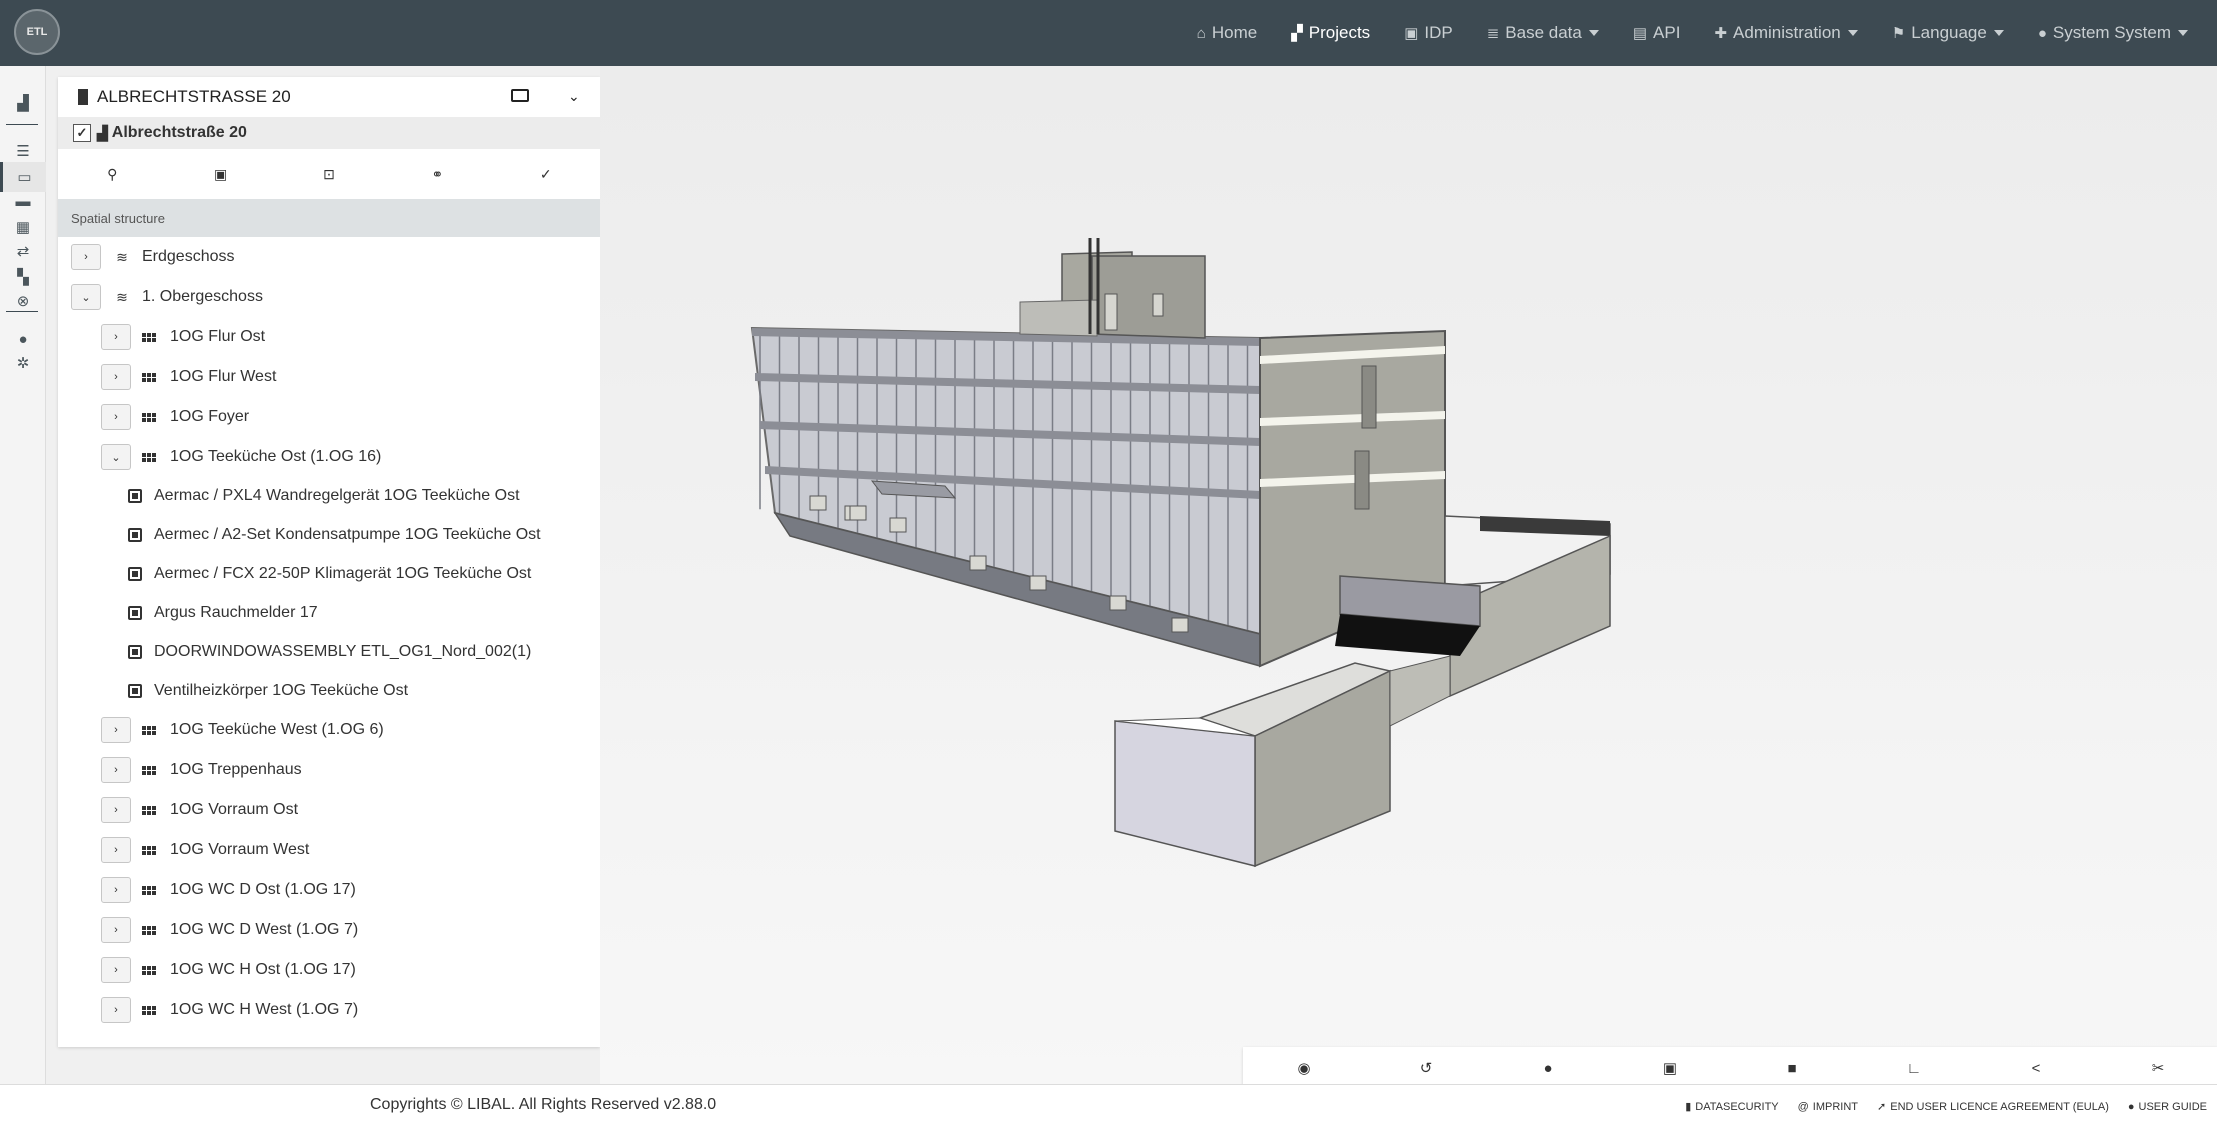 This screenshot has height=1127, width=2217. I want to click on logo-text: ETL, so click(37, 32).